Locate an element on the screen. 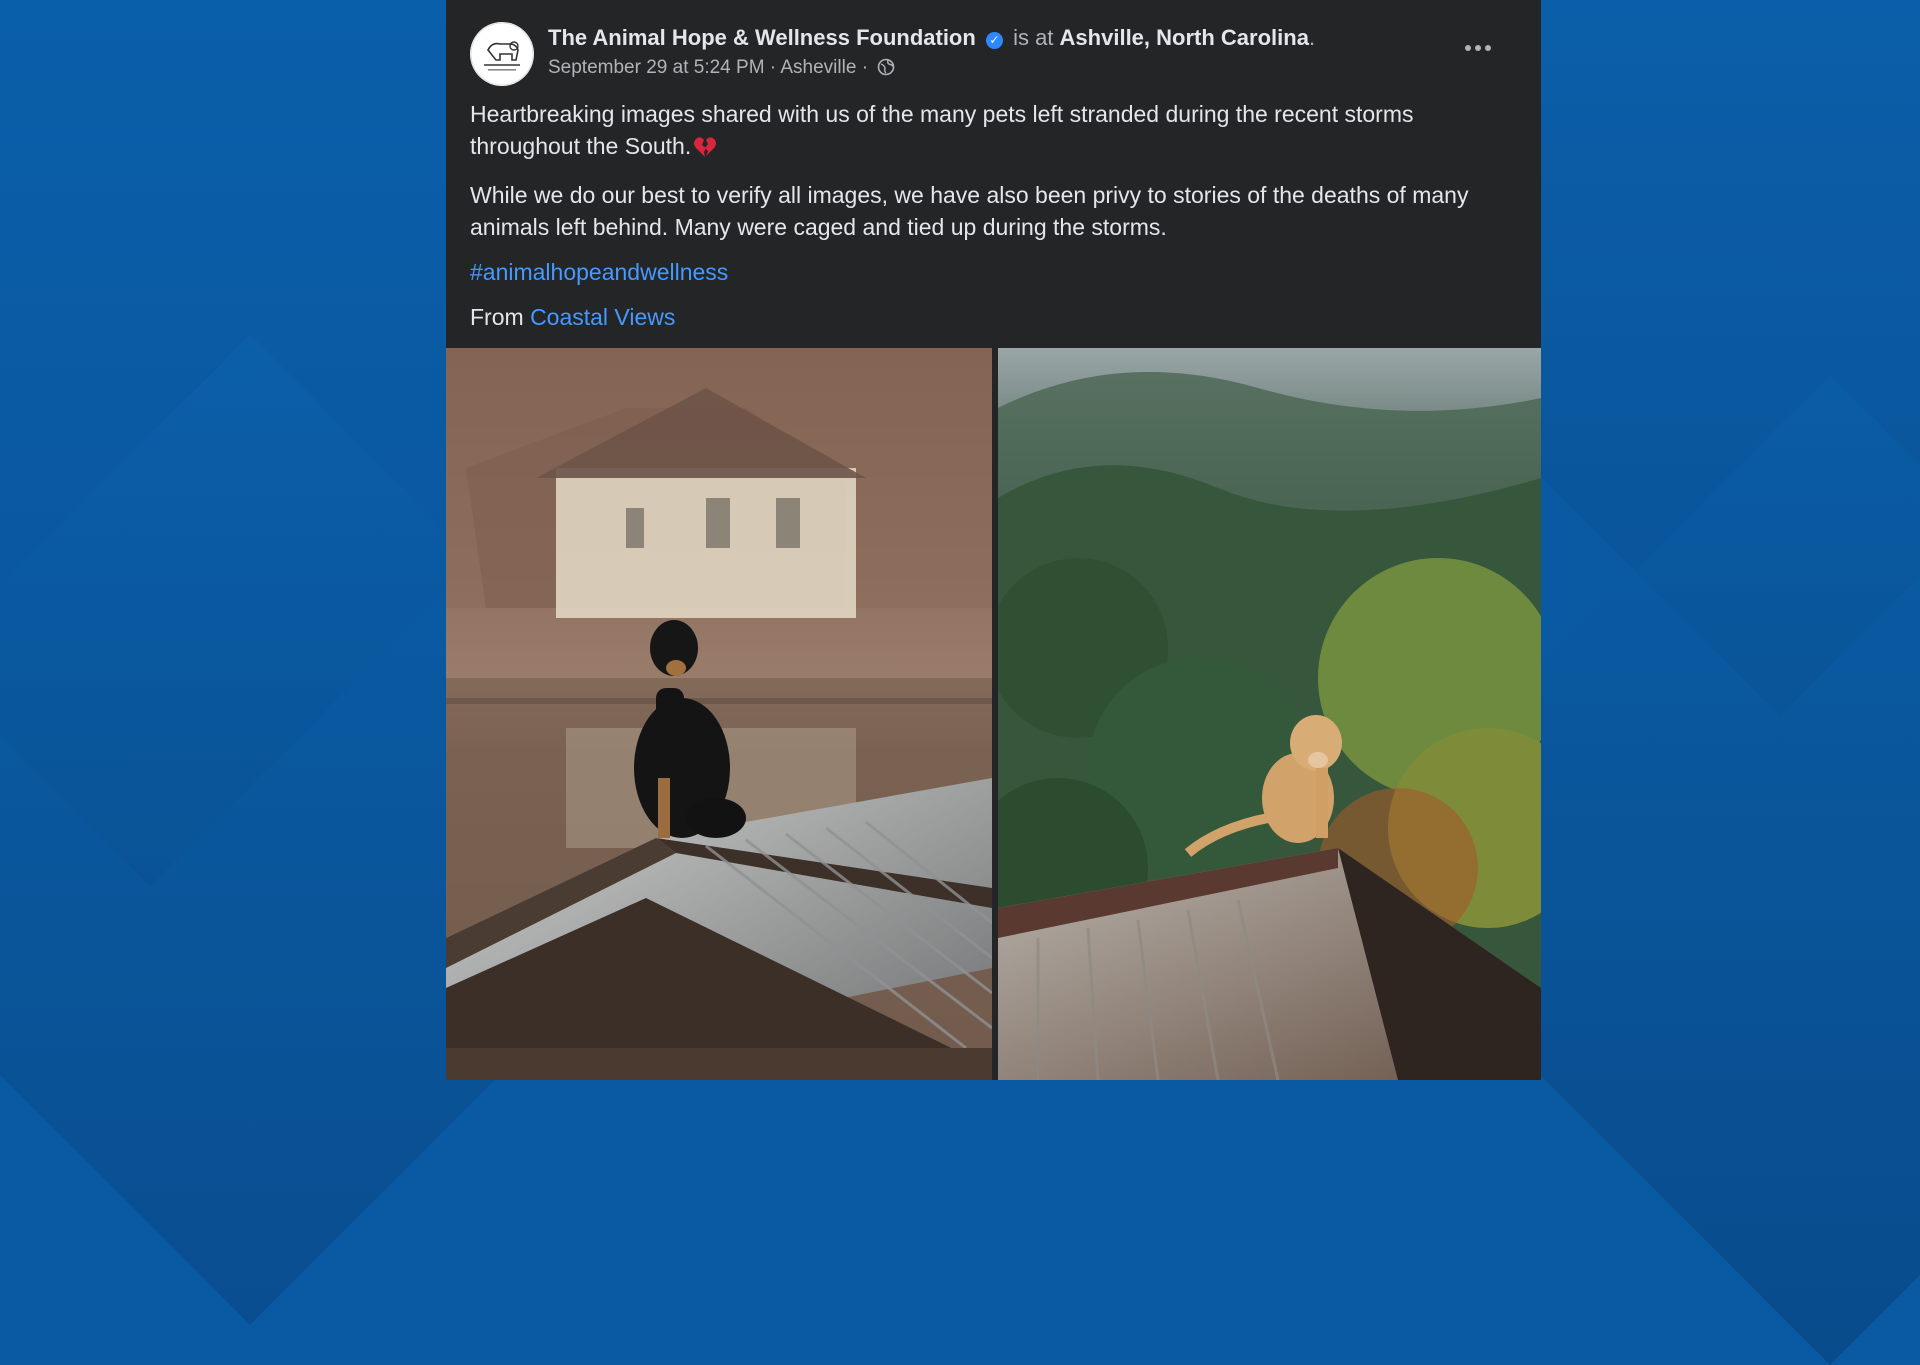 This screenshot has width=1920, height=1365. hashtag-link: #animalhopeandwellness is located at coordinates (990, 272).